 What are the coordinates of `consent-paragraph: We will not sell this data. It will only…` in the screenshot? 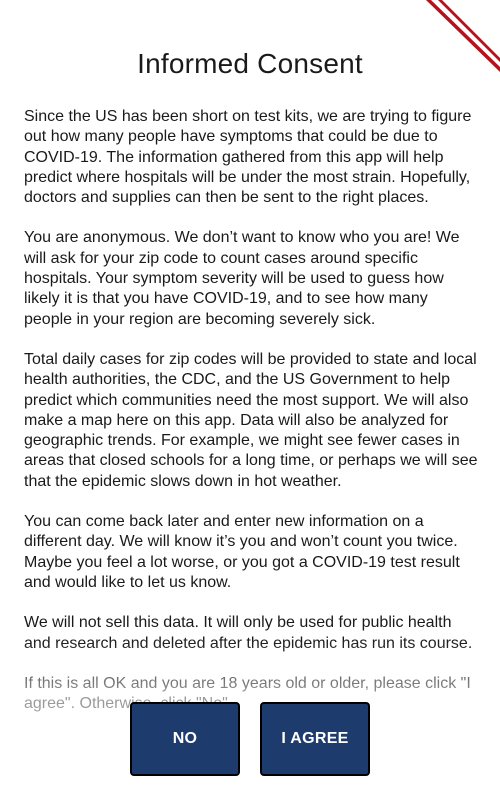 It's located at (248, 633).